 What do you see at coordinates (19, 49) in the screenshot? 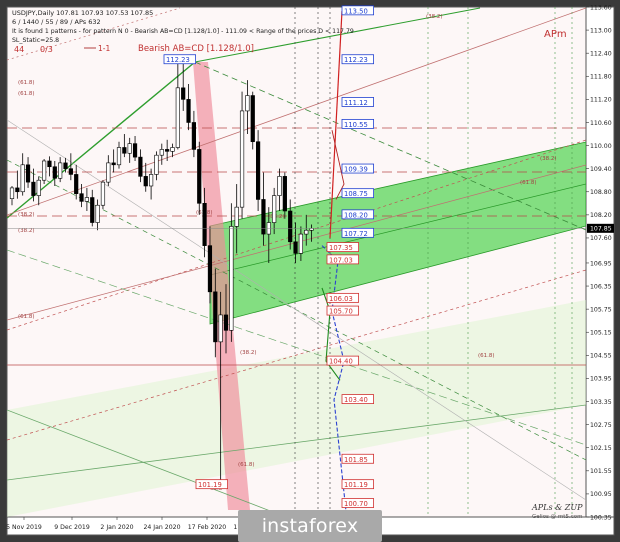
I see `counts-left: 44` at bounding box center [19, 49].